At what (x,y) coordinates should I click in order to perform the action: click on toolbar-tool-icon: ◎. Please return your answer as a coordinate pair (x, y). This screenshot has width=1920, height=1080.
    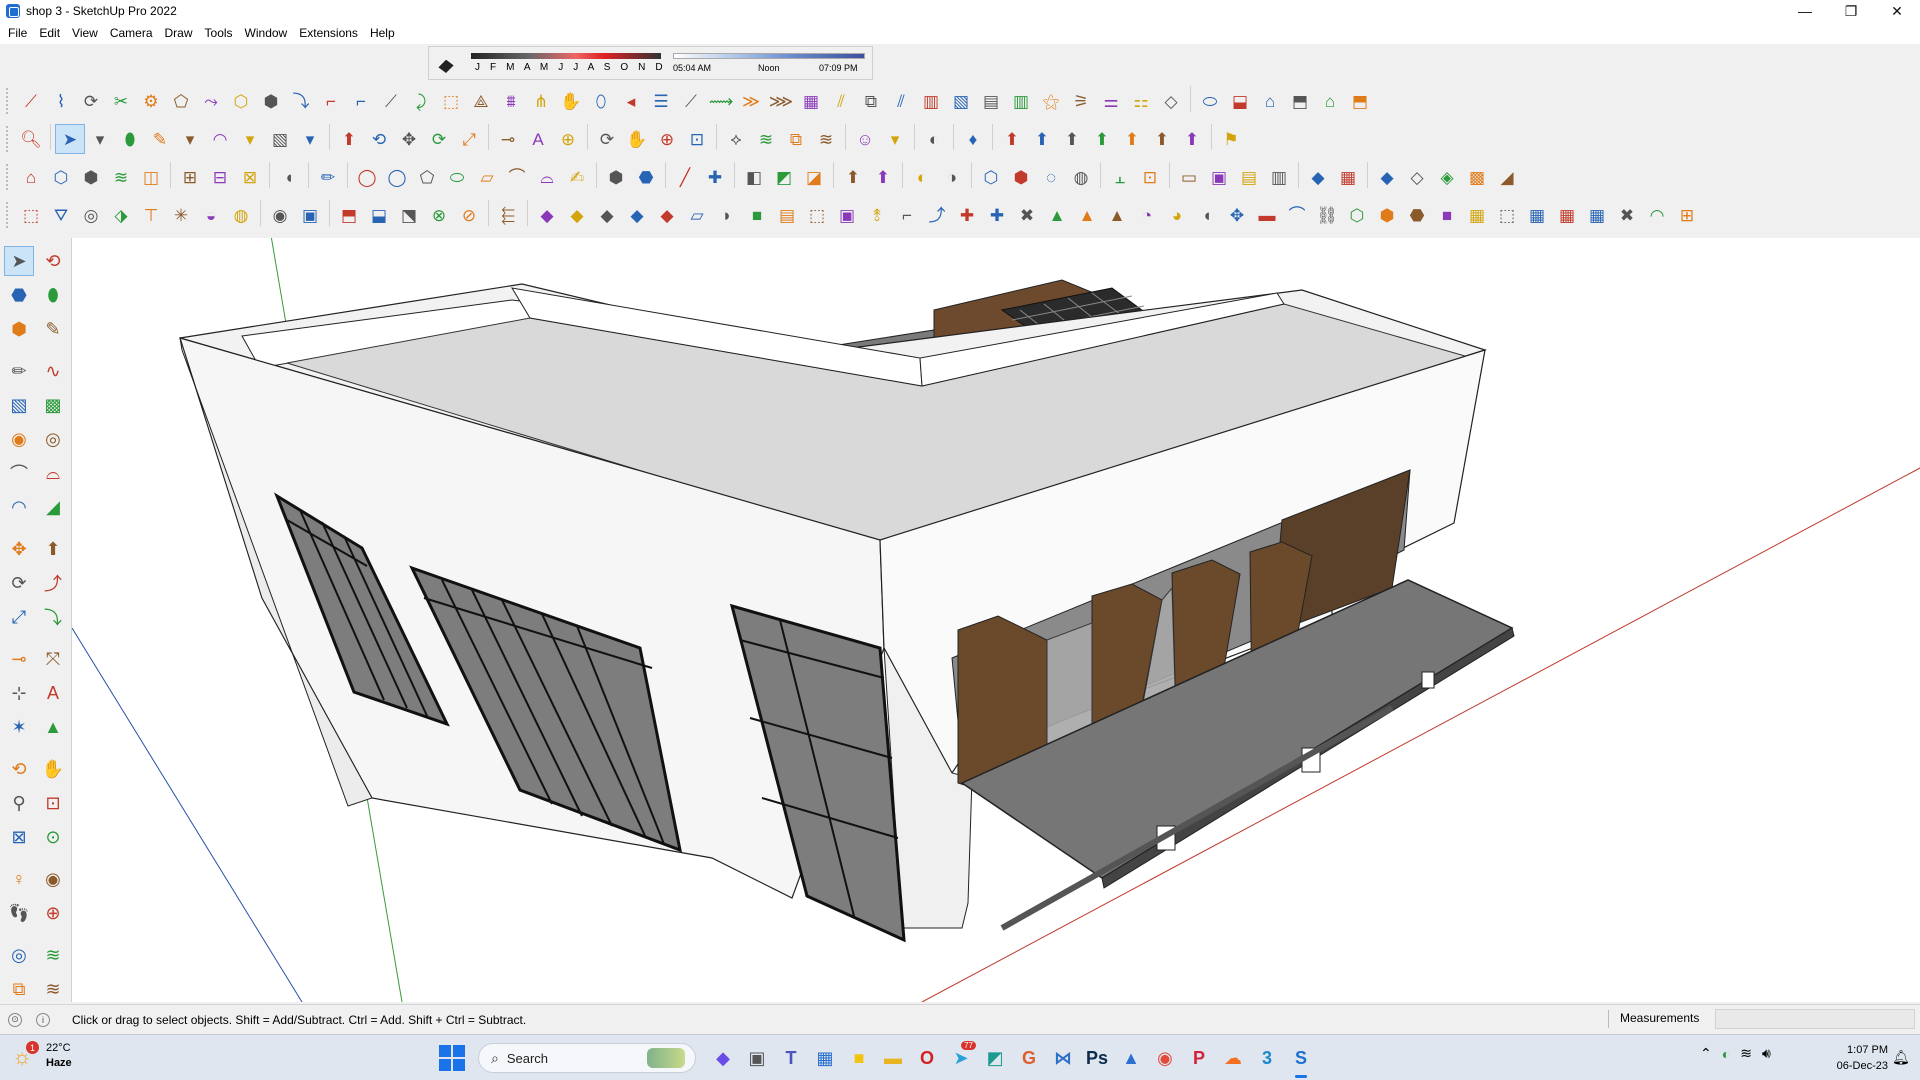
    Looking at the image, I should click on (91, 215).